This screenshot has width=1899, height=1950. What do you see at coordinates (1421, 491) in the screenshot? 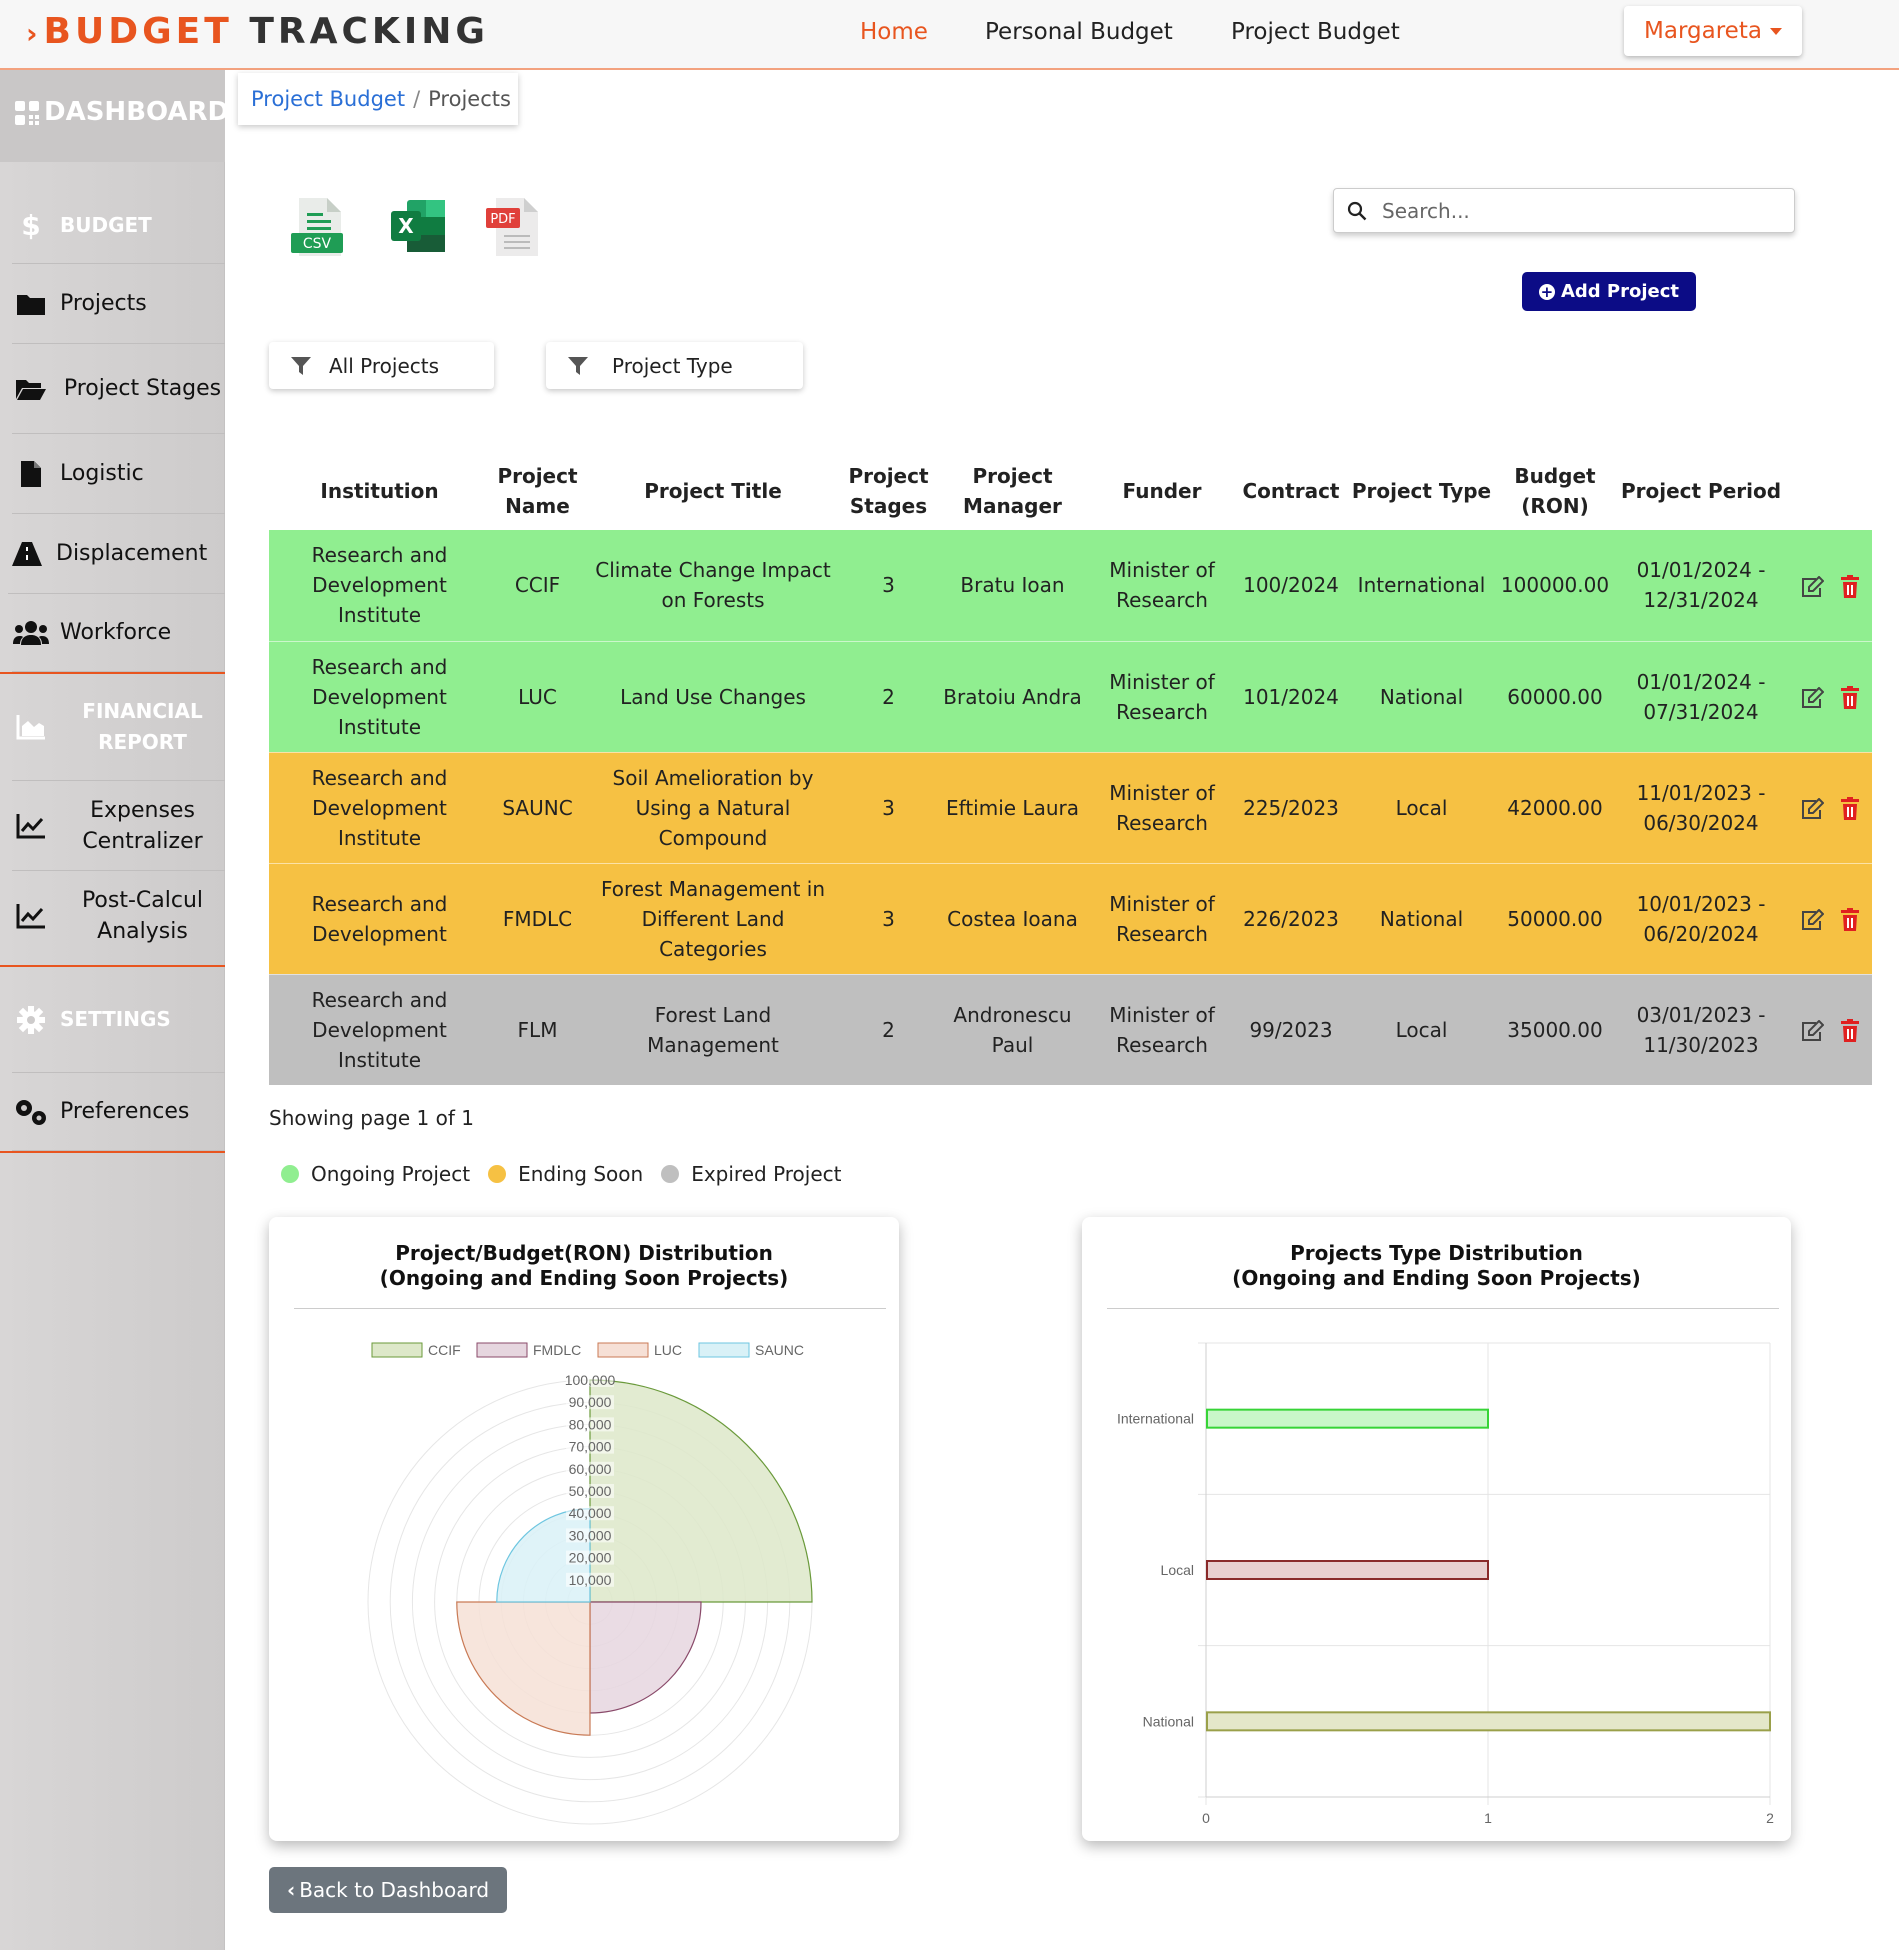
I see `column-header: Project Type` at bounding box center [1421, 491].